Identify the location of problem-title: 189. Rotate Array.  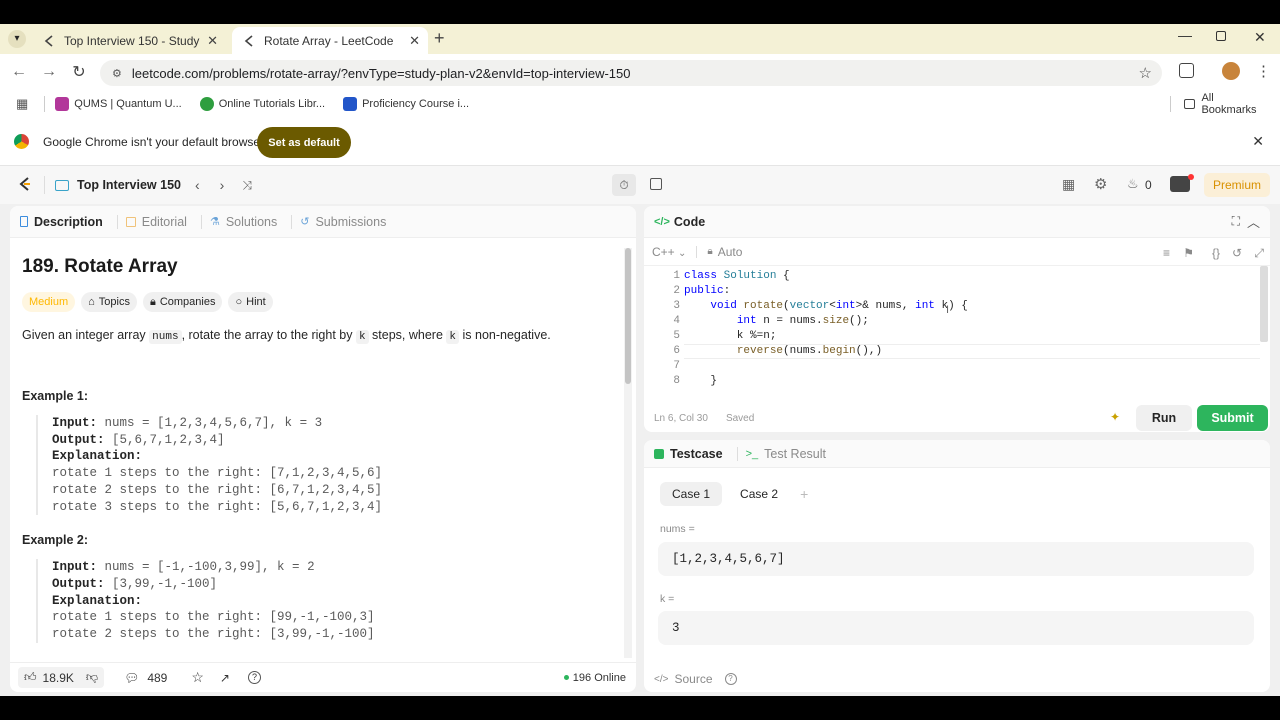
(100, 266).